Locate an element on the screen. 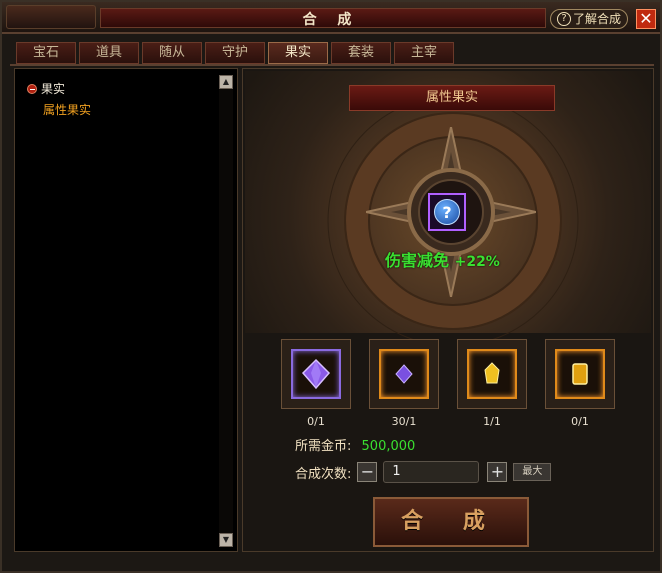 This screenshot has width=662, height=573. category-tabs: 宝石 道具 随从 守护 果实 套装 主宰 is located at coordinates (235, 53).